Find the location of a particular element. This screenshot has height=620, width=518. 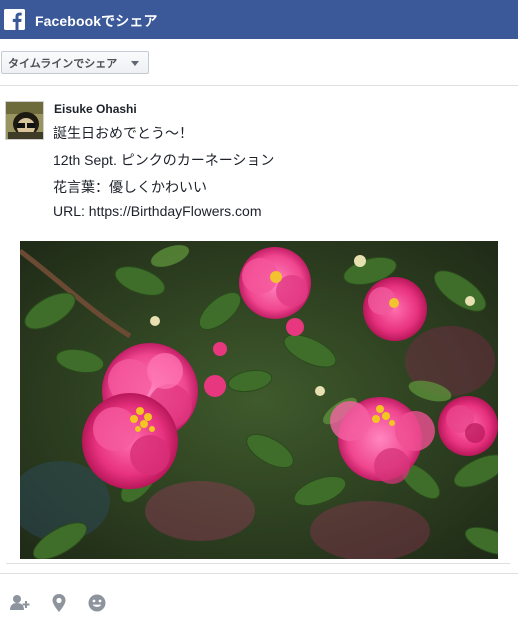

chevron-down-icon is located at coordinates (135, 63).